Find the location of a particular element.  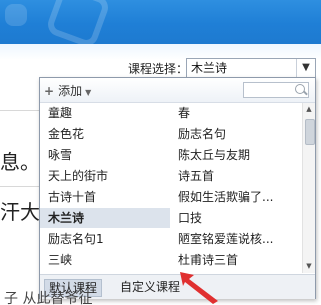

list-row: 咏雪 陈太丘与友期 is located at coordinates (171, 155).